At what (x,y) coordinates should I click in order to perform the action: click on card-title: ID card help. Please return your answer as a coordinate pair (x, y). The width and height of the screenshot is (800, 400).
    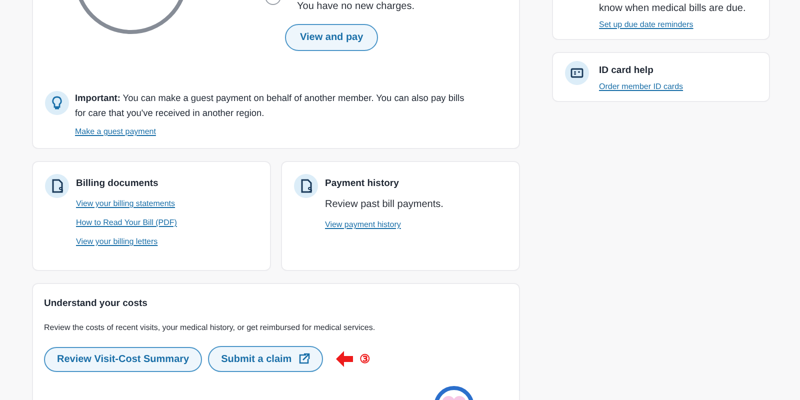
    Looking at the image, I should click on (626, 70).